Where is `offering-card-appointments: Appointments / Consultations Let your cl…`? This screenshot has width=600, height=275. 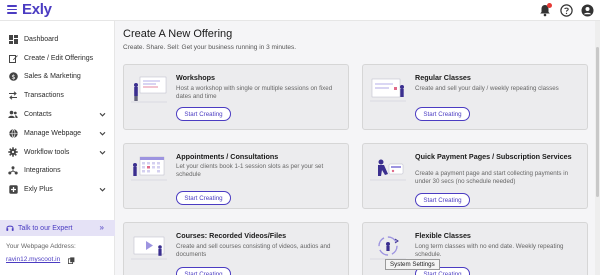
offering-card-appointments: Appointments / Consultations Let your cl… is located at coordinates (236, 176).